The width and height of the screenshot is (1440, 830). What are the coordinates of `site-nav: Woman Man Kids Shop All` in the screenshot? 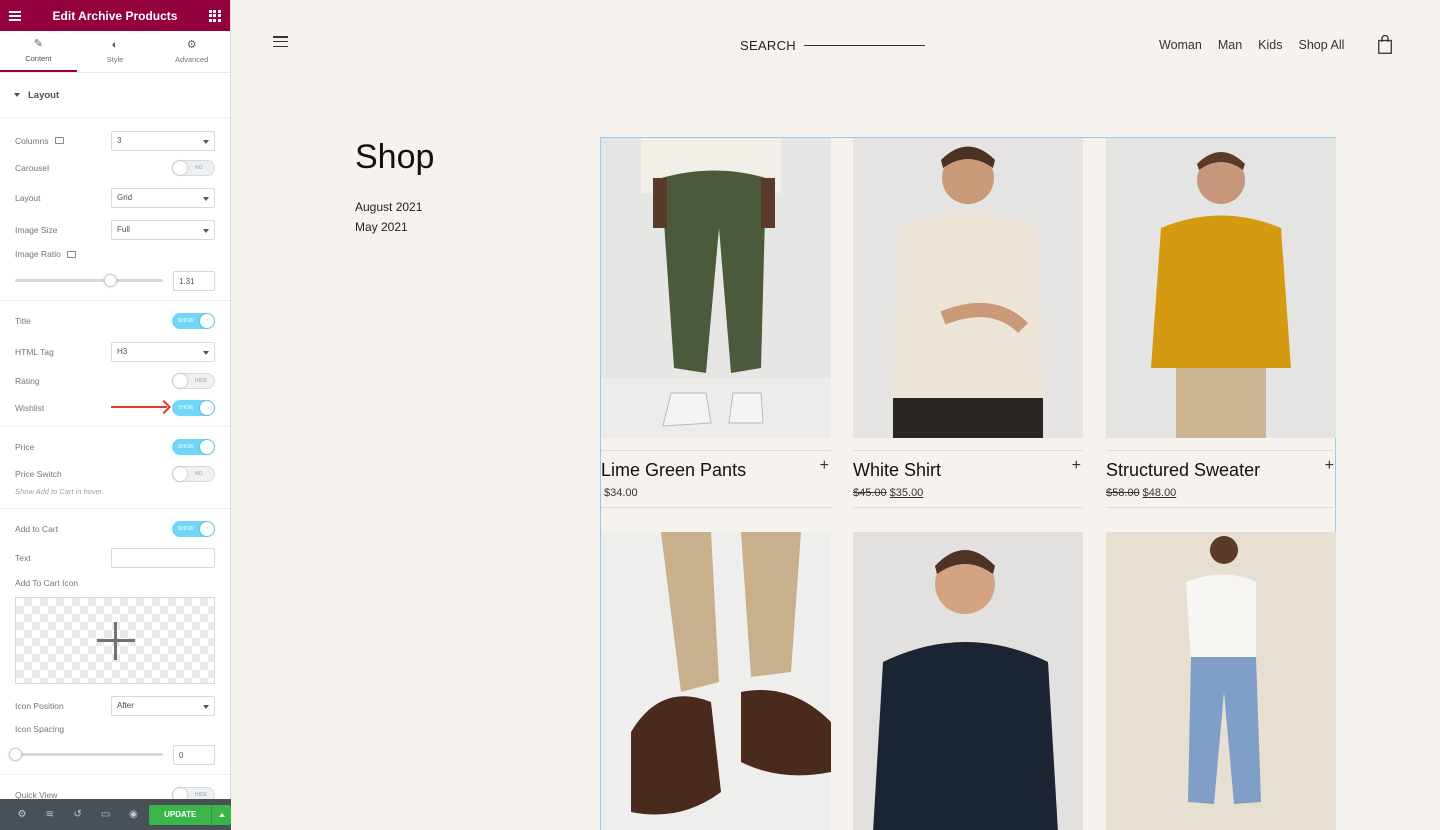 It's located at (1259, 45).